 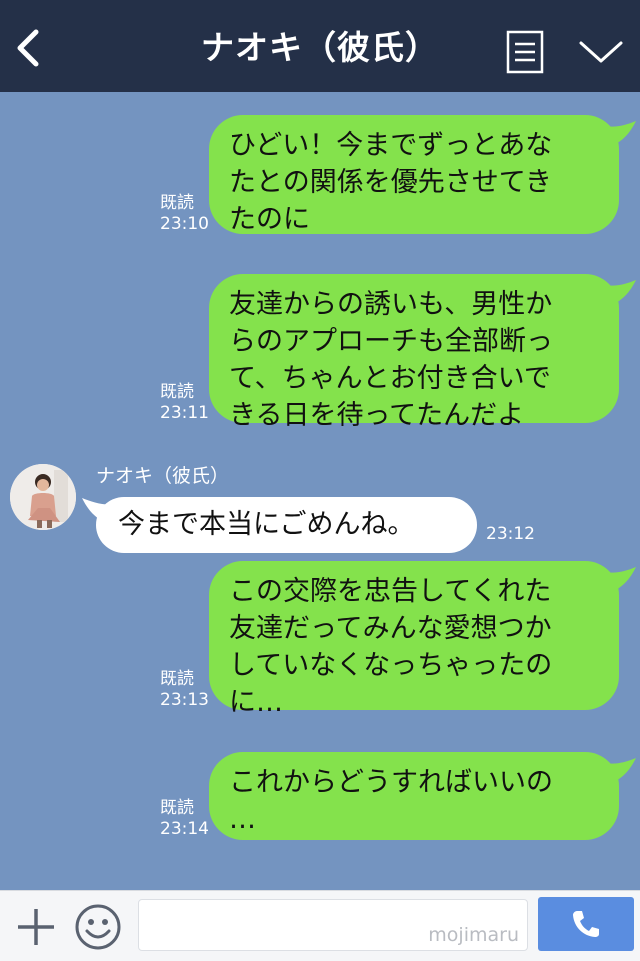 What do you see at coordinates (184, 413) in the screenshot?
I see `timestamp: 23:11` at bounding box center [184, 413].